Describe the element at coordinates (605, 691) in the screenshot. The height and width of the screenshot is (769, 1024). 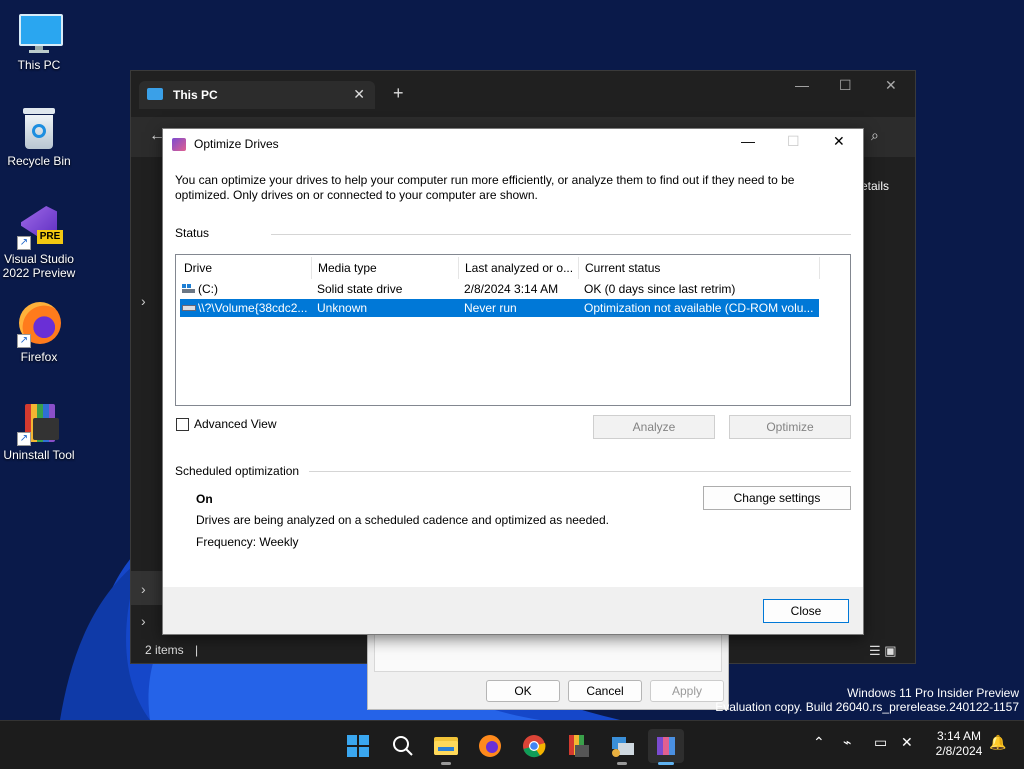
I see `cancel-button: Cancel` at that location.